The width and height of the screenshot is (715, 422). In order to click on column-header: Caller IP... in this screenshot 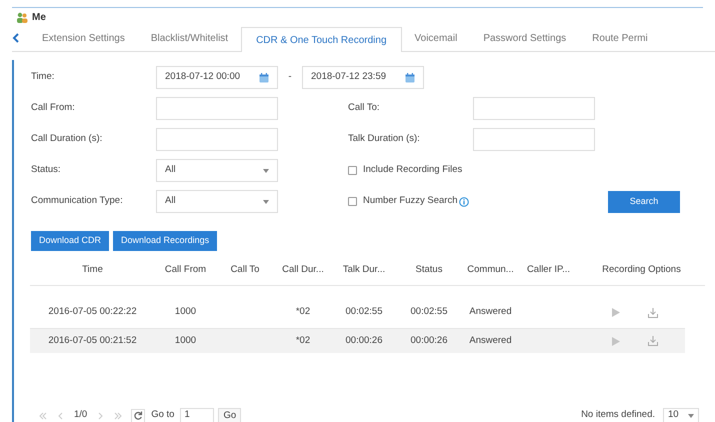, I will do `click(549, 270)`.